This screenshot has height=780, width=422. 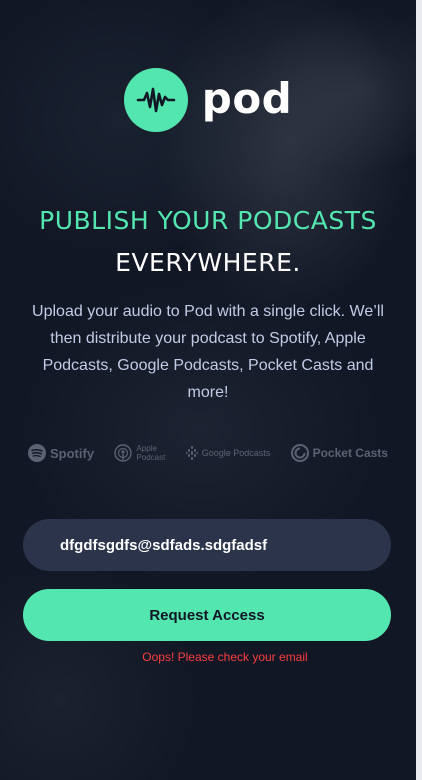 What do you see at coordinates (208, 220) in the screenshot?
I see `headline-line-1: PUBLISH YOUR PODCASTS` at bounding box center [208, 220].